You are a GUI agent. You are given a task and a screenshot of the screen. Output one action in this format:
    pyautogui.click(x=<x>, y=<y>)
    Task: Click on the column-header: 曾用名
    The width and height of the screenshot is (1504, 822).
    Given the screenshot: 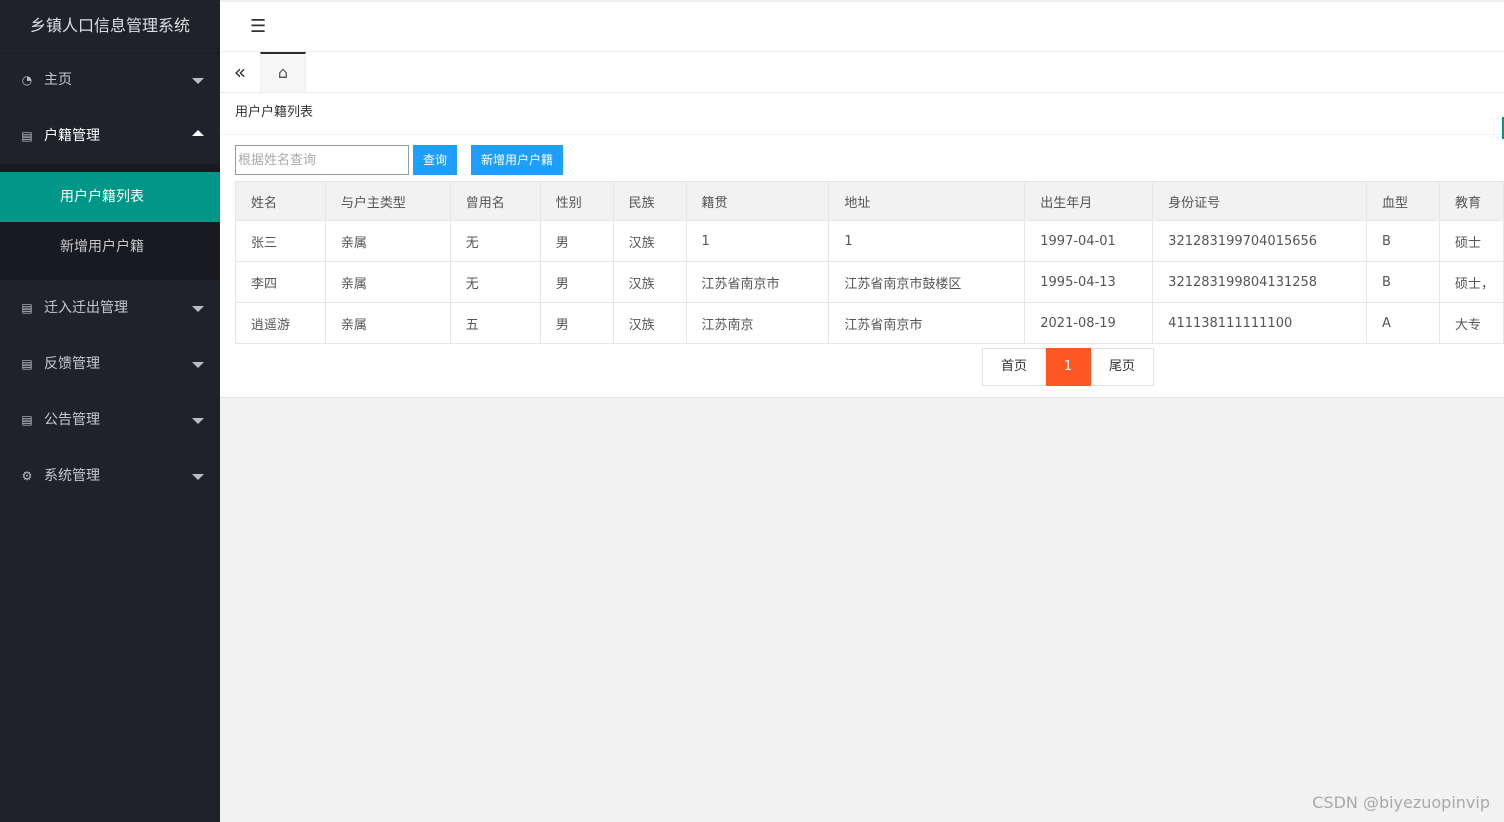 What is the action you would take?
    pyautogui.click(x=495, y=201)
    